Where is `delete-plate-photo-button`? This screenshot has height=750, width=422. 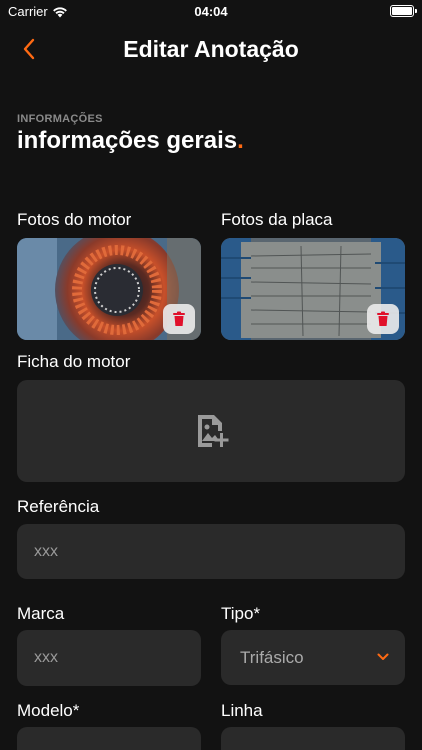
delete-plate-photo-button is located at coordinates (383, 319).